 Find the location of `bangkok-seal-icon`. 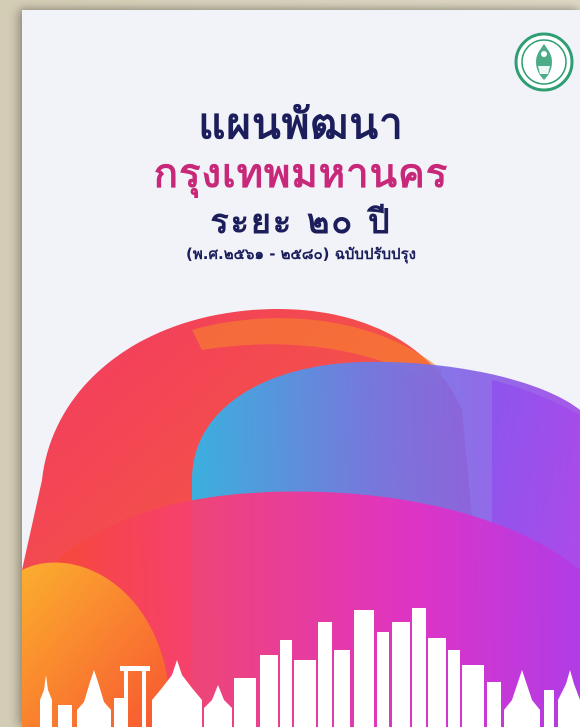

bangkok-seal-icon is located at coordinates (544, 62).